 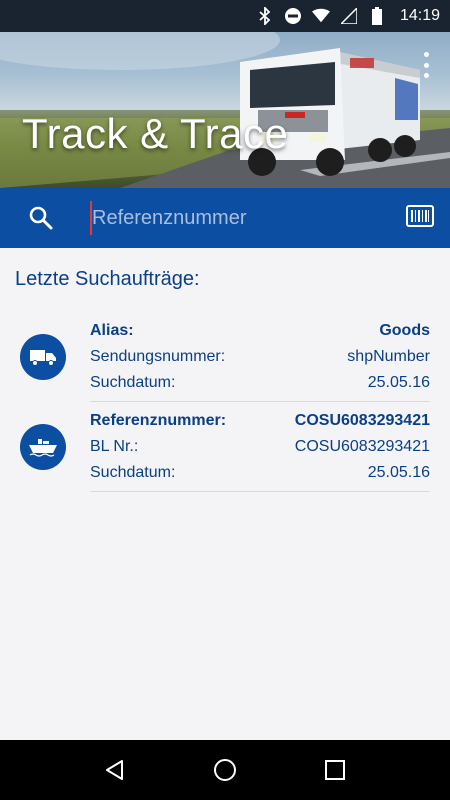 I want to click on reference-number-input, so click(x=237, y=218).